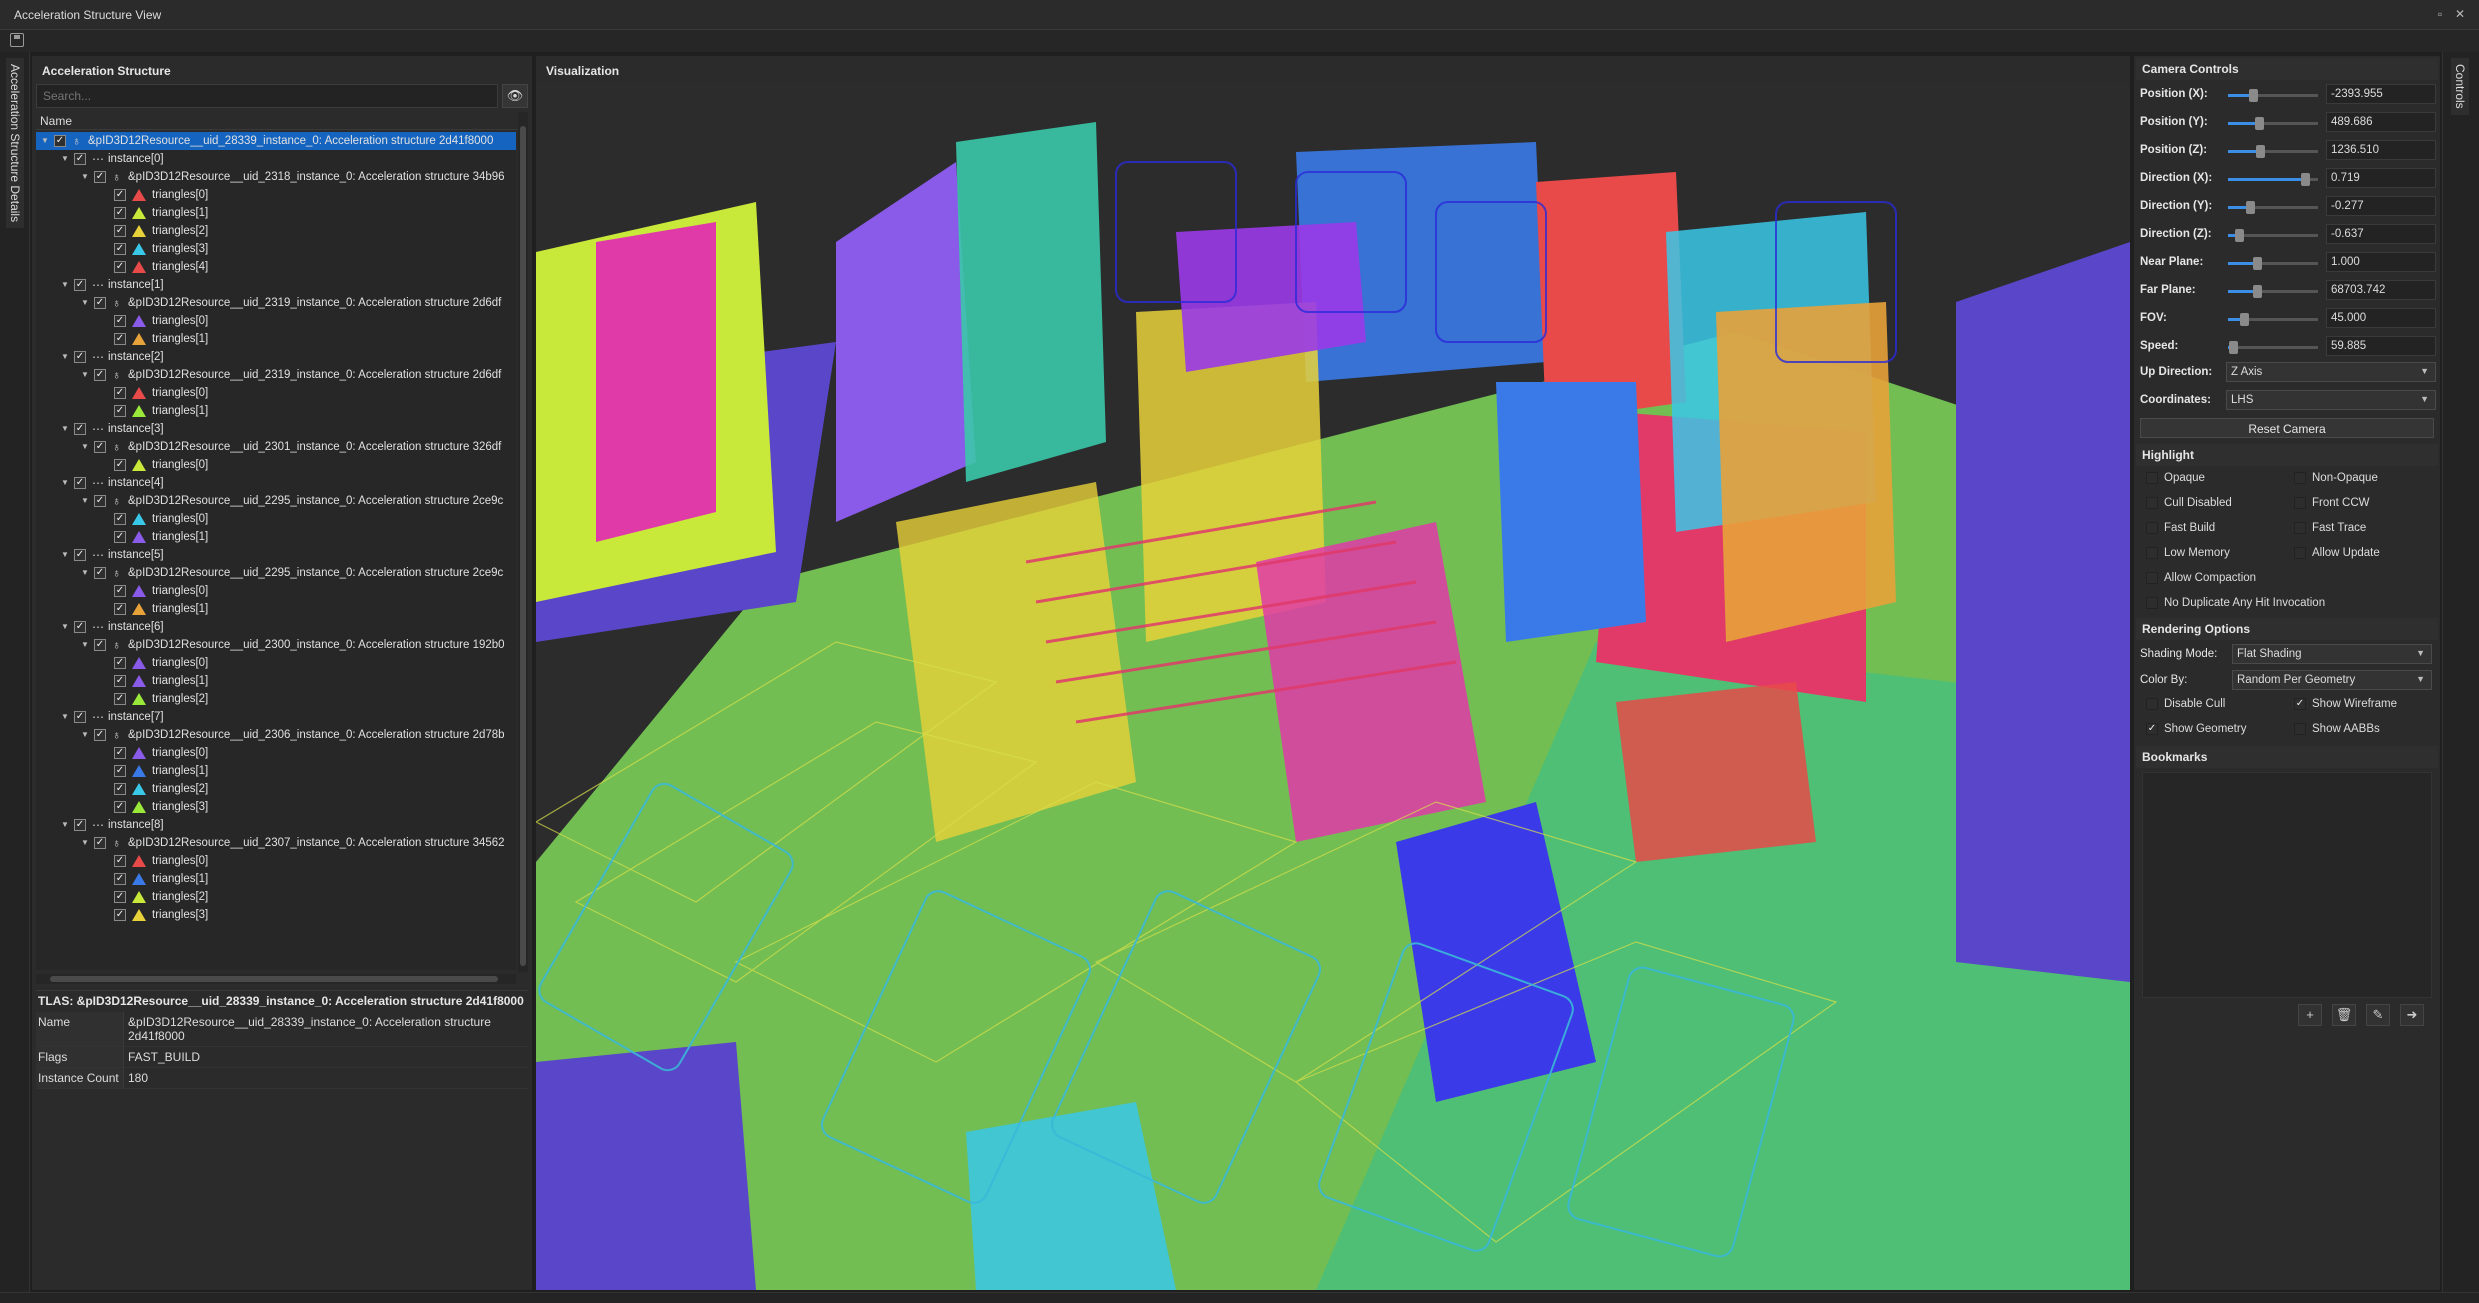 The image size is (2479, 1303). Describe the element at coordinates (2460, 14) in the screenshot. I see `close-icon: ✕` at that location.